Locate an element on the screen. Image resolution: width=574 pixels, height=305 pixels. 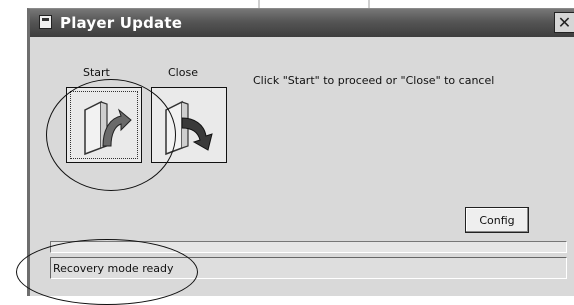
dialog-title: Player Update is located at coordinates (121, 23).